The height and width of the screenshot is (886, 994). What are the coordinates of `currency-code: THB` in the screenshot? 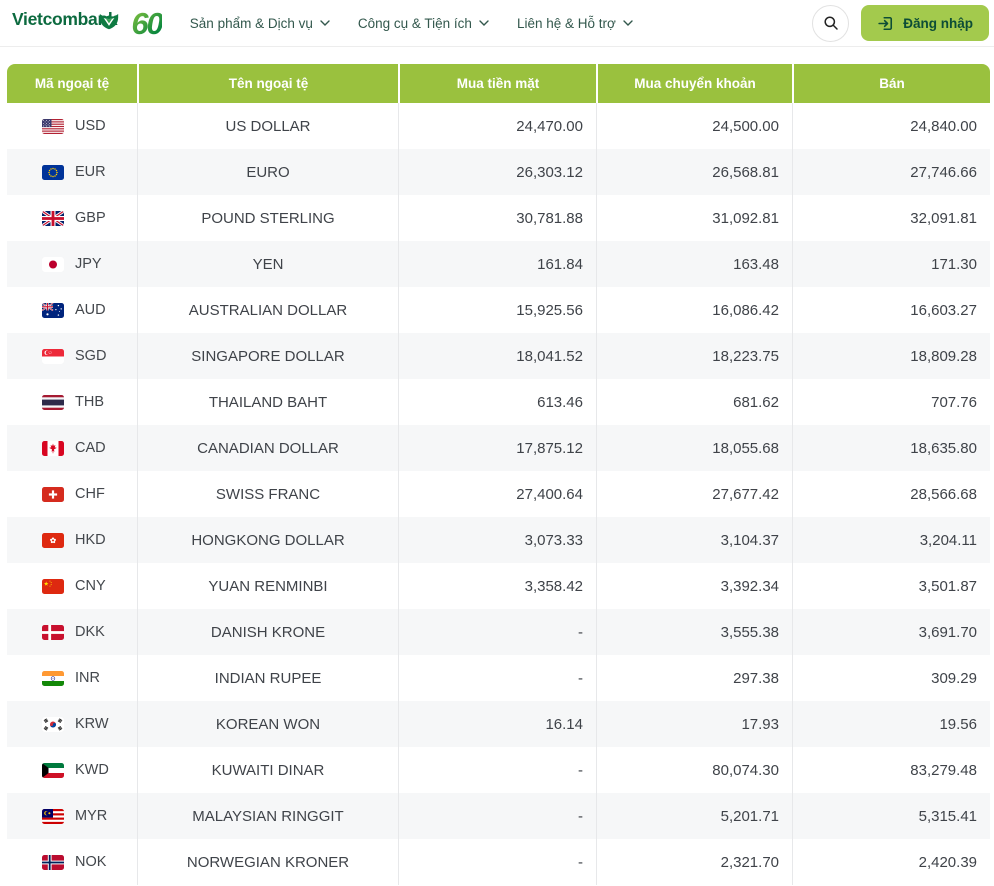 It's located at (89, 402).